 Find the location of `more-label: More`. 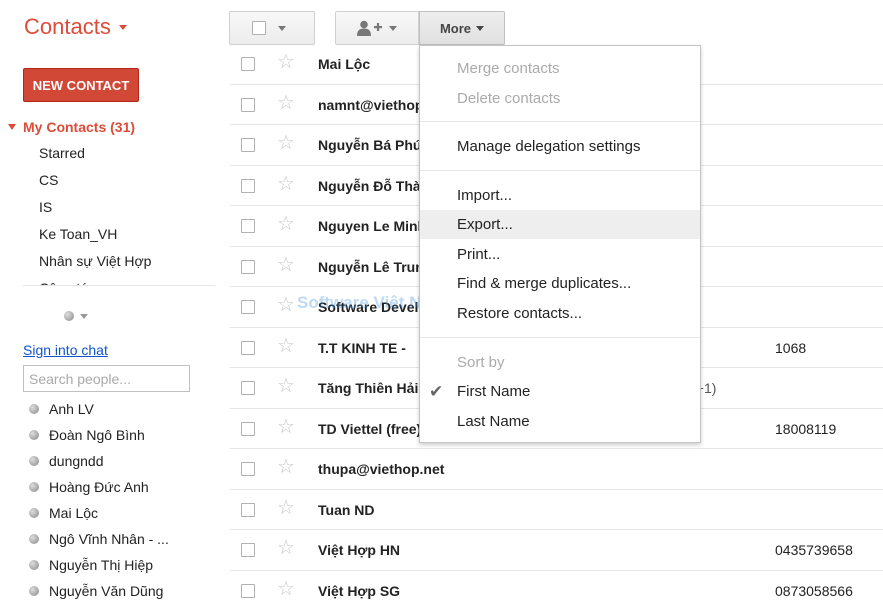

more-label: More is located at coordinates (455, 28).